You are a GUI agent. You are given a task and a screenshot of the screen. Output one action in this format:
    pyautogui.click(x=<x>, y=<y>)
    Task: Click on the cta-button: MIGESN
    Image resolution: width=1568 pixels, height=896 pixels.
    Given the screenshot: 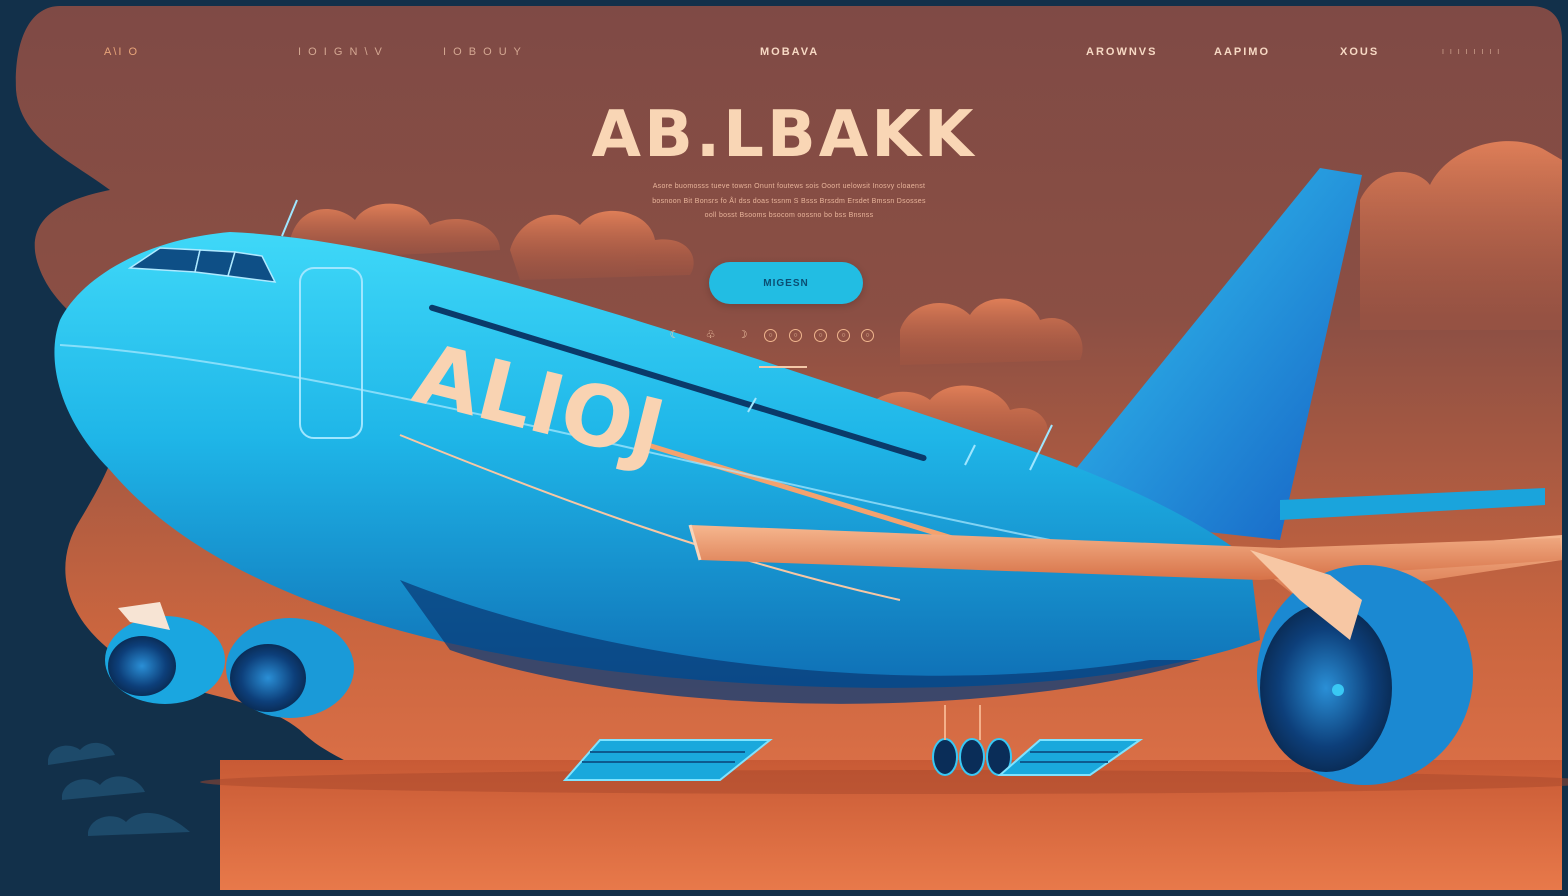 What is the action you would take?
    pyautogui.click(x=786, y=283)
    